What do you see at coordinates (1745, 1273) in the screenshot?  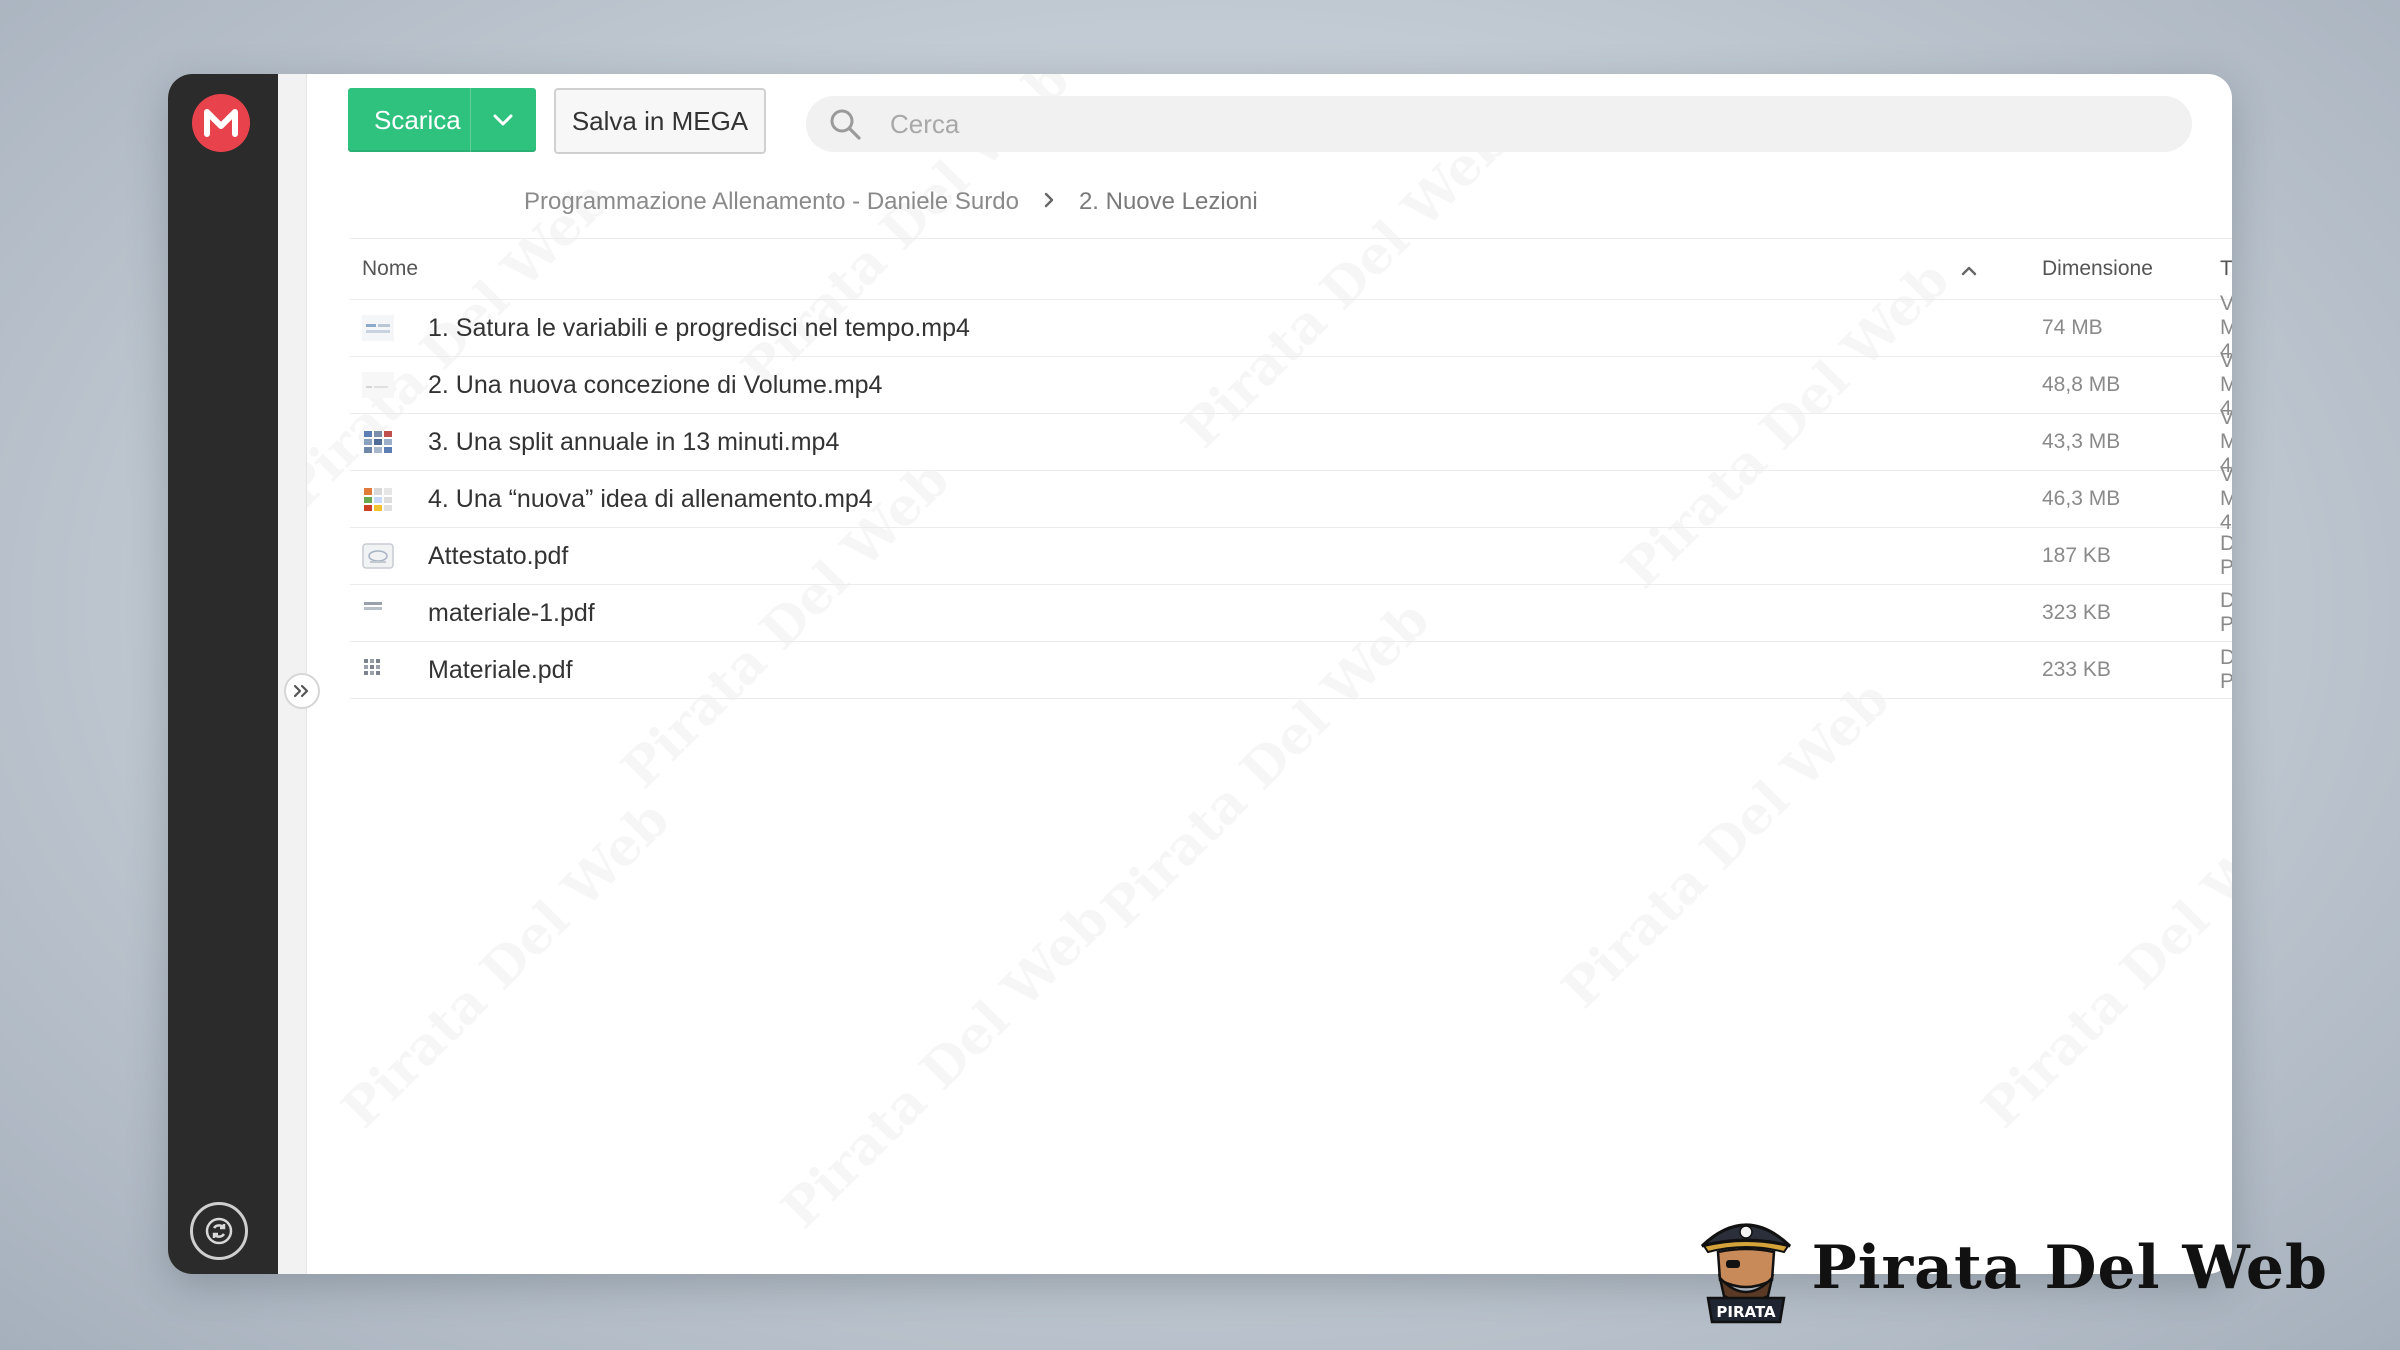 I see `pirate-mascot-icon: PIRATA` at bounding box center [1745, 1273].